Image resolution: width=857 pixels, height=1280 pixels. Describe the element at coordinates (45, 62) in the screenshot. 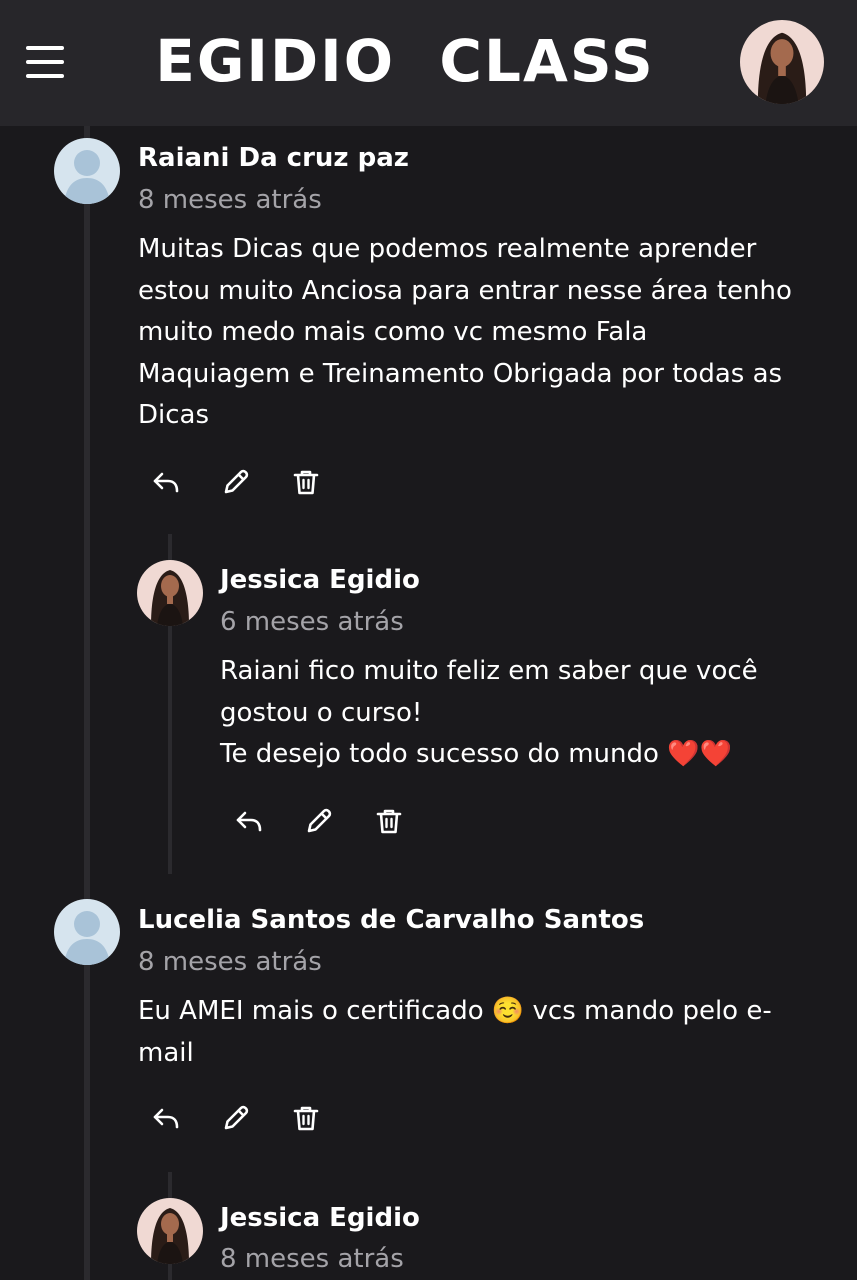

I see `hamburger-menu-icon` at that location.